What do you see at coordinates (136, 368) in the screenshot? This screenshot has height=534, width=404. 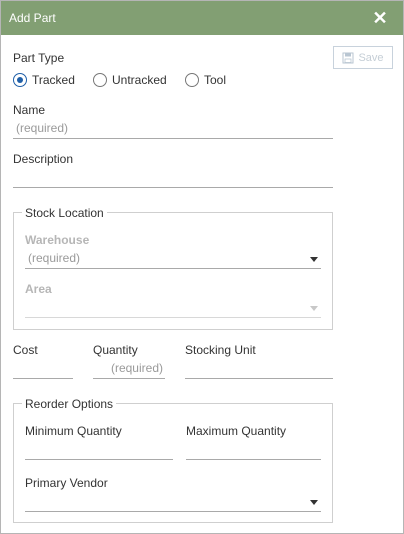 I see `quantity-placeholder: (required)` at bounding box center [136, 368].